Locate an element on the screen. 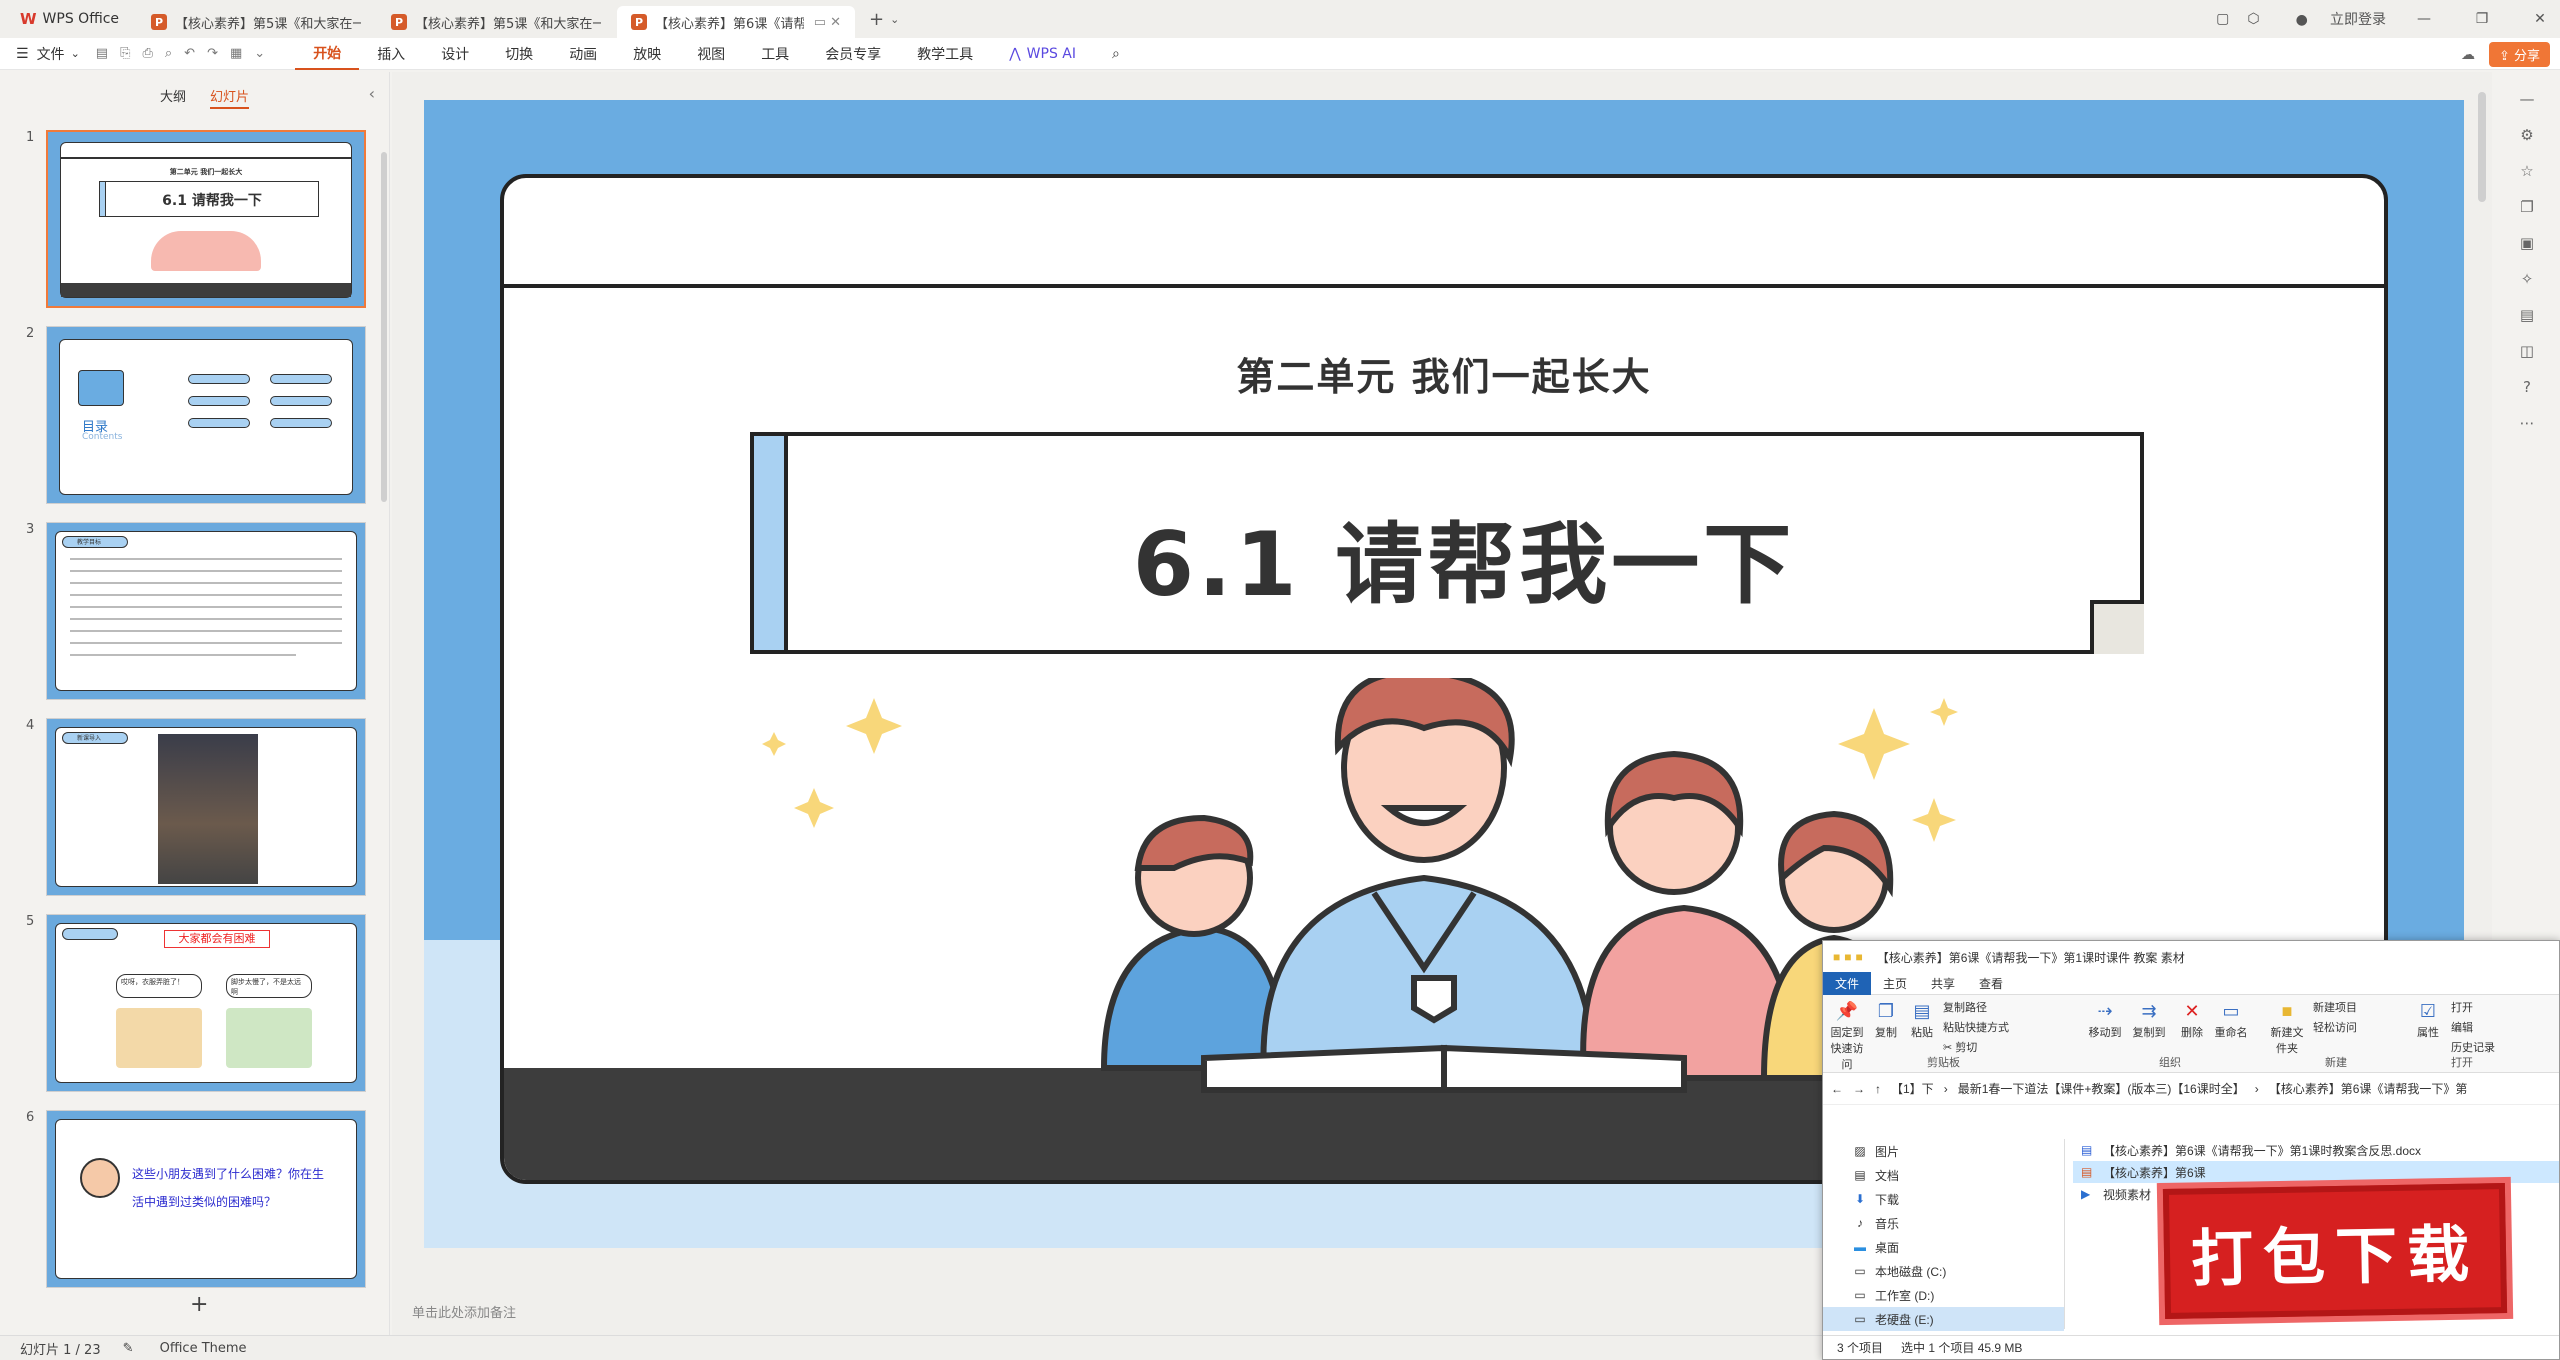 Image resolution: width=2560 pixels, height=1360 pixels. close-window-button: ✕ is located at coordinates (2540, 19).